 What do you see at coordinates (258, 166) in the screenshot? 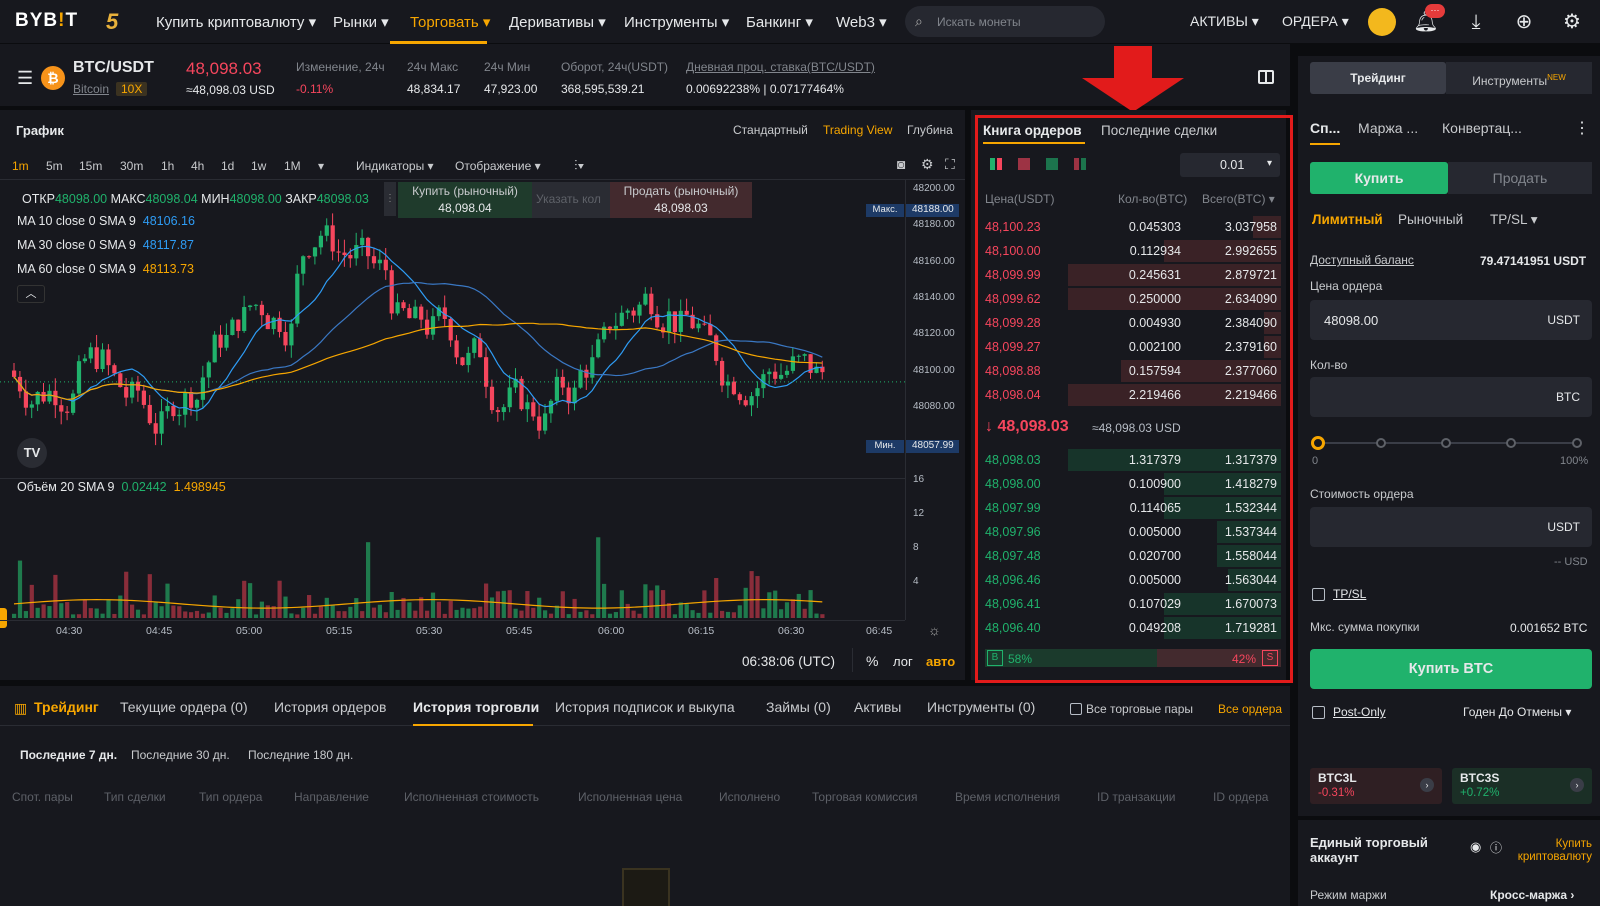
I see `interval-1w: 1w` at bounding box center [258, 166].